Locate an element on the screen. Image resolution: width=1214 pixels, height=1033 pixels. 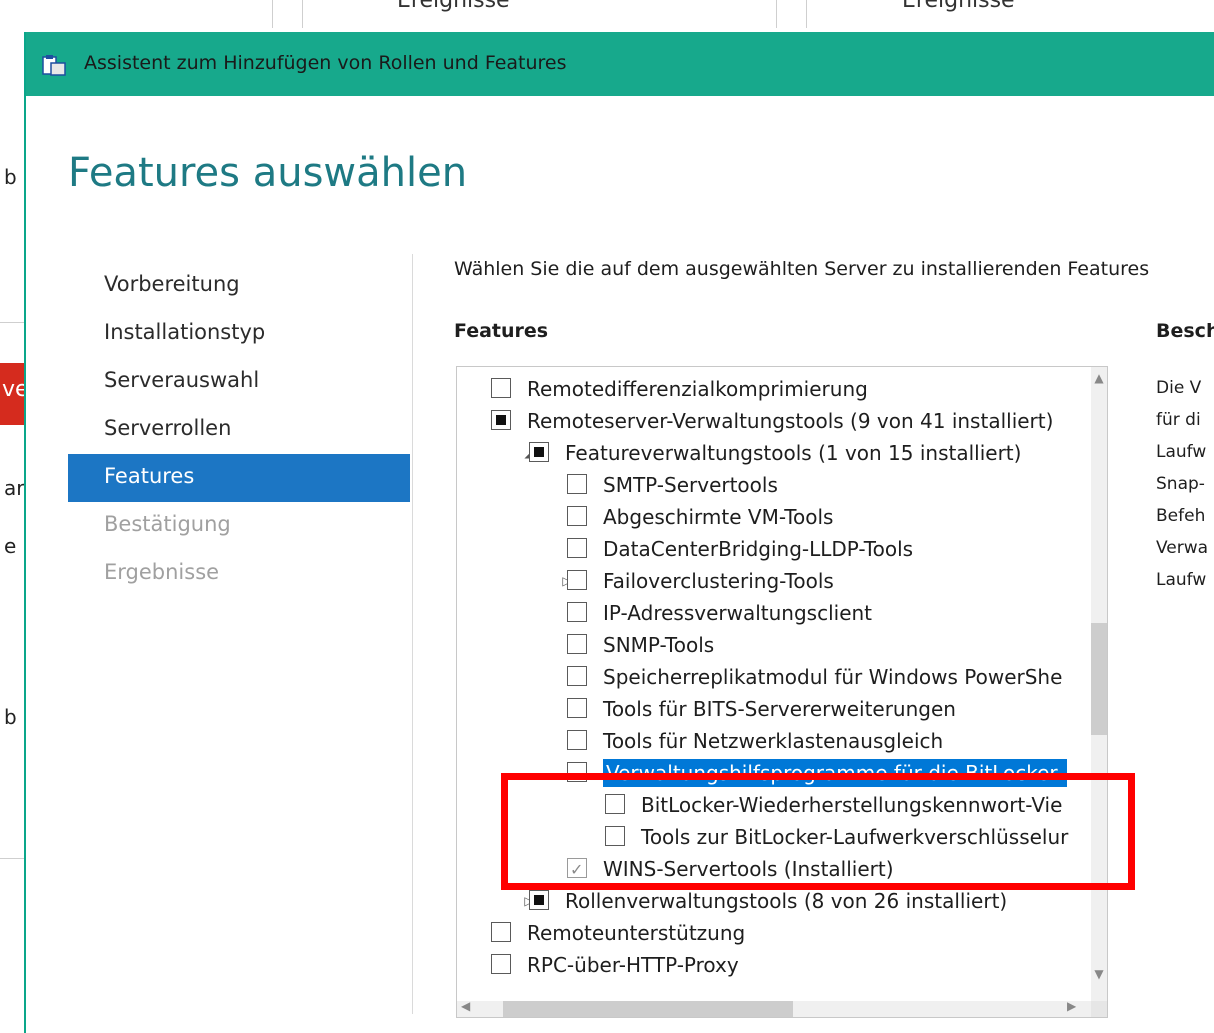
background-left-strip: b ve ar e b is located at coordinates (12, 531).